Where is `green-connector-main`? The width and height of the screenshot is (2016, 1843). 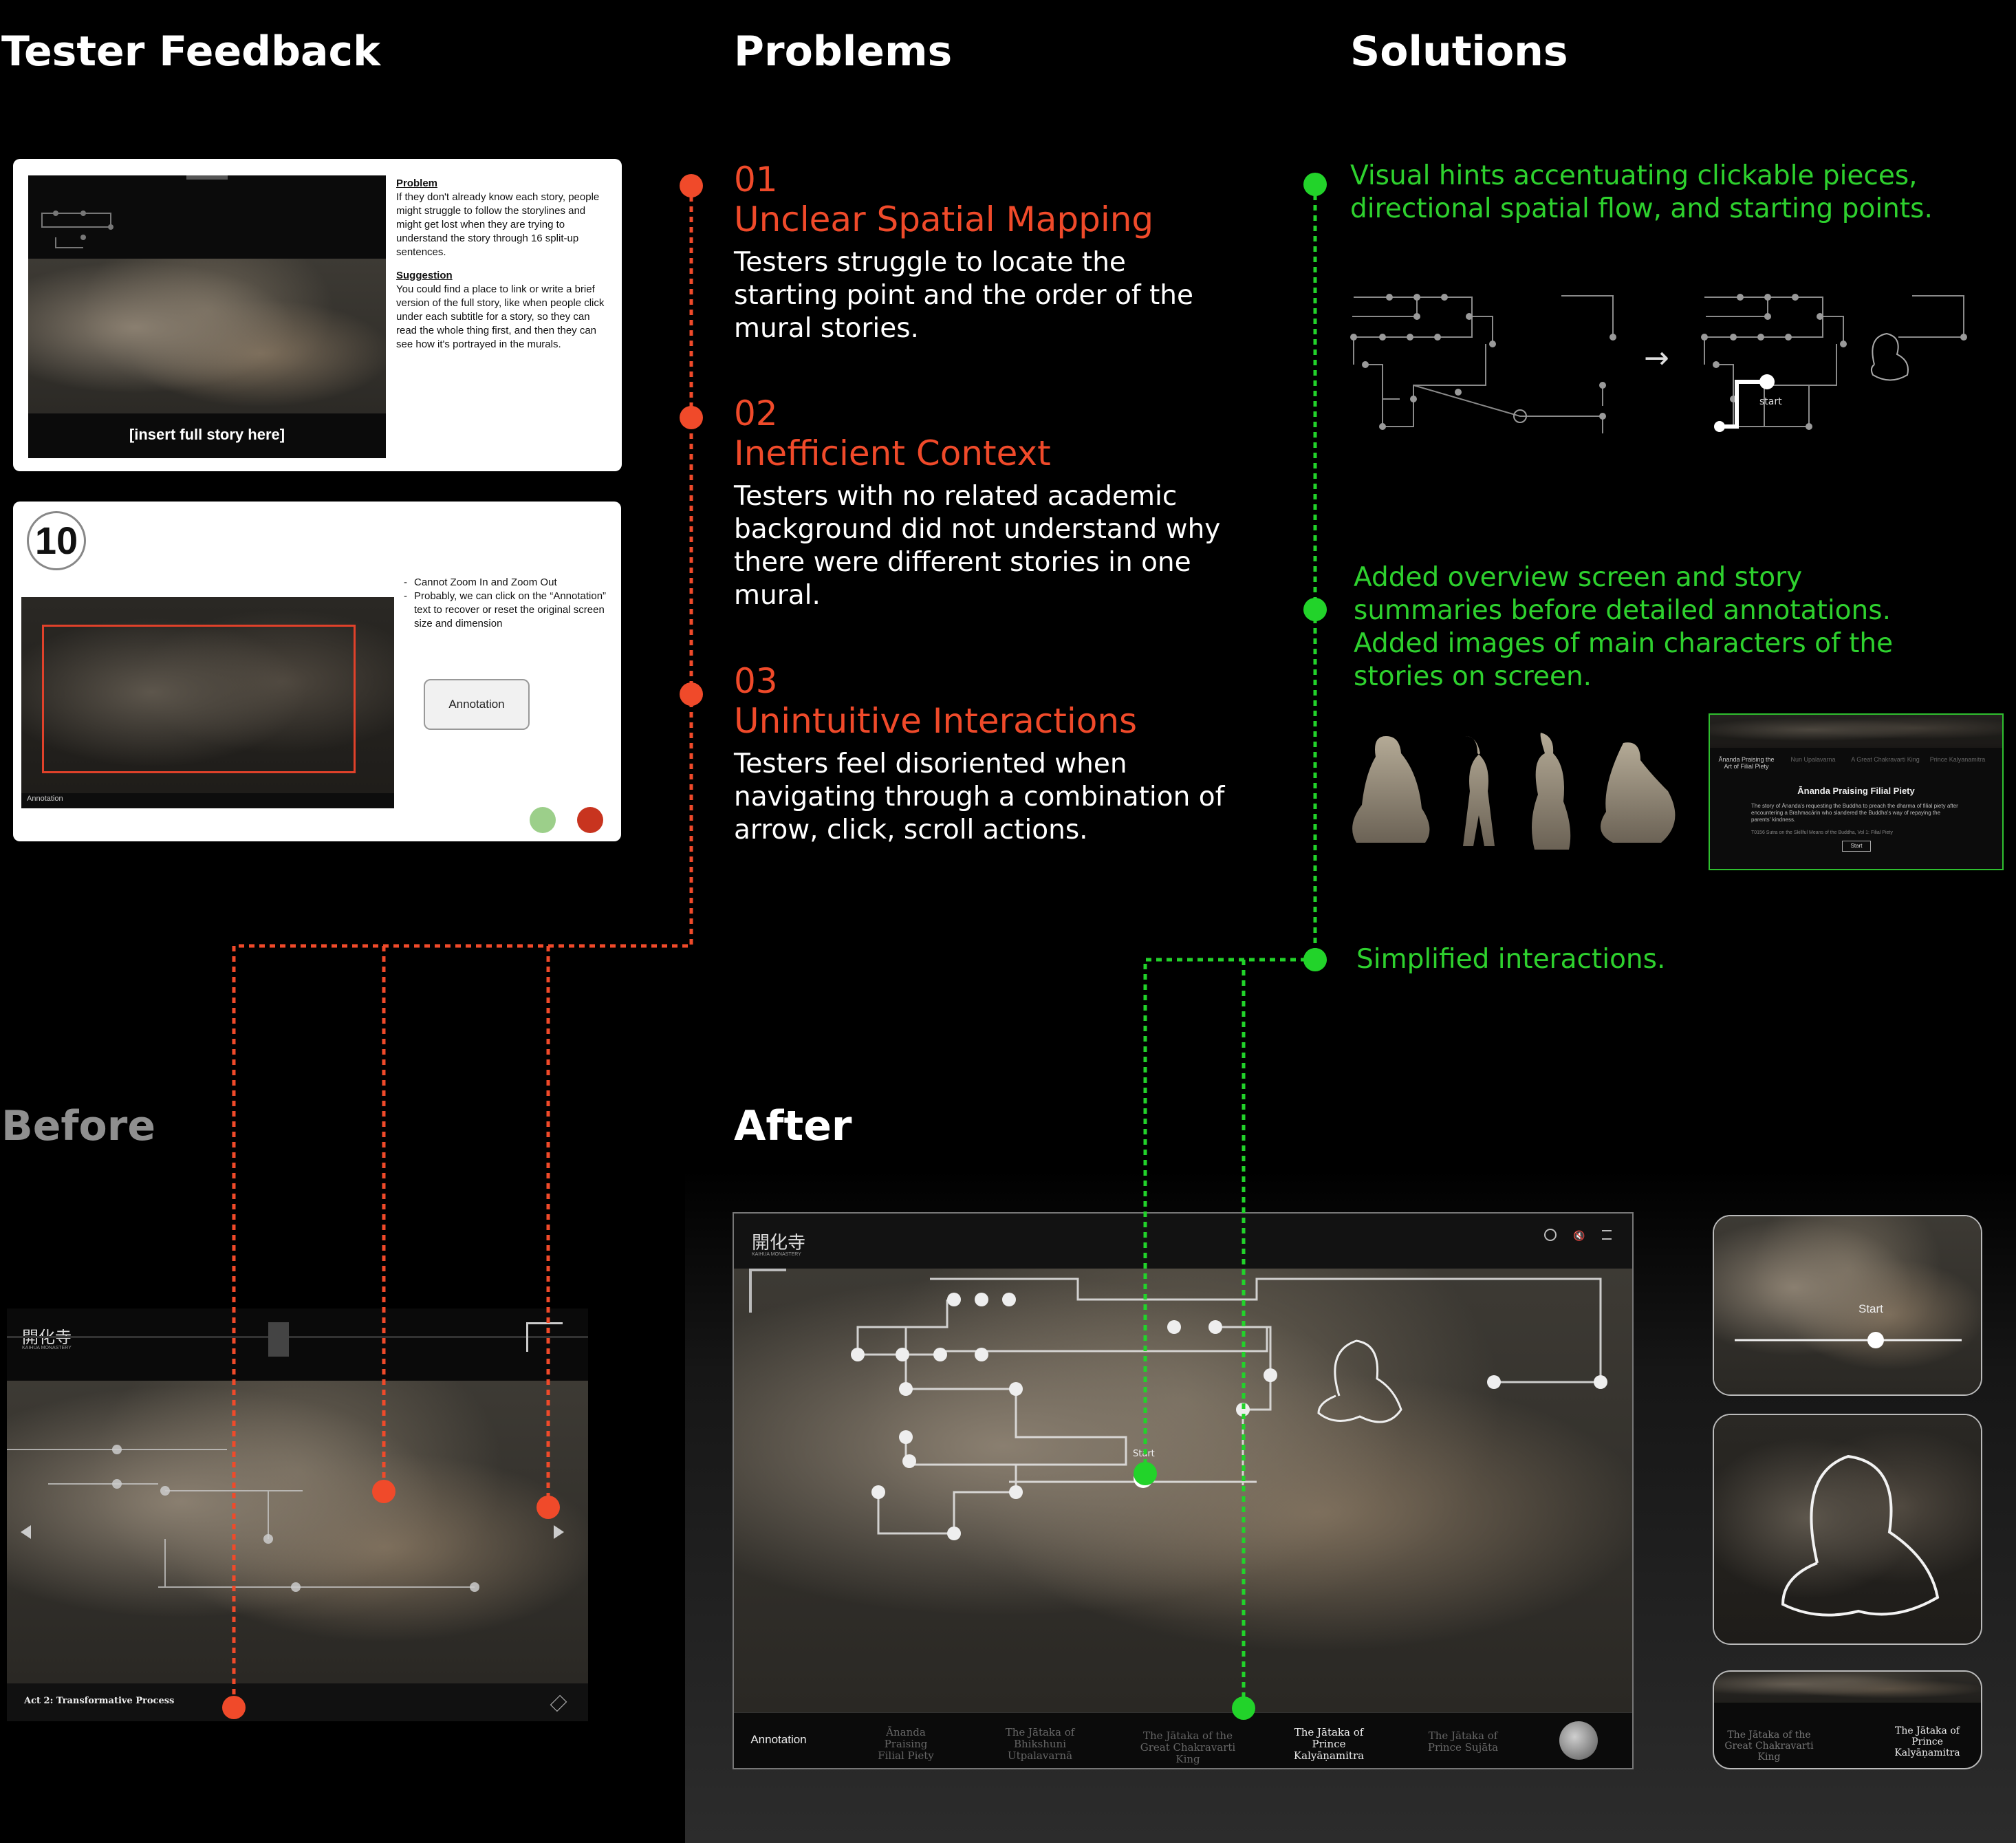
green-connector-main is located at coordinates (1230, 828).